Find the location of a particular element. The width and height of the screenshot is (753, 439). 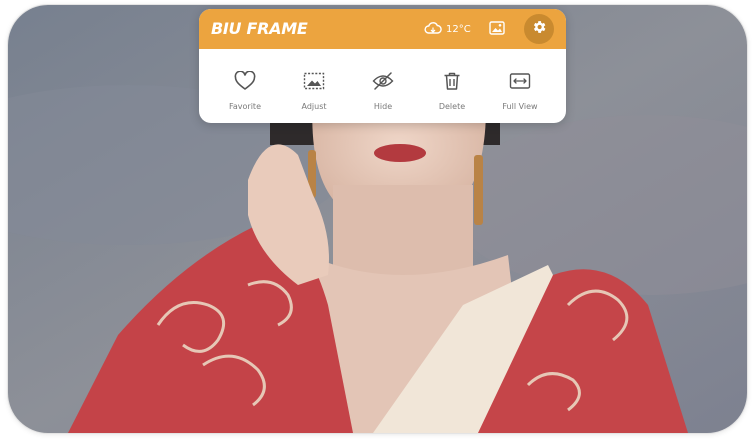

top-bar: BIU FRAME 12°C is located at coordinates (382, 29).